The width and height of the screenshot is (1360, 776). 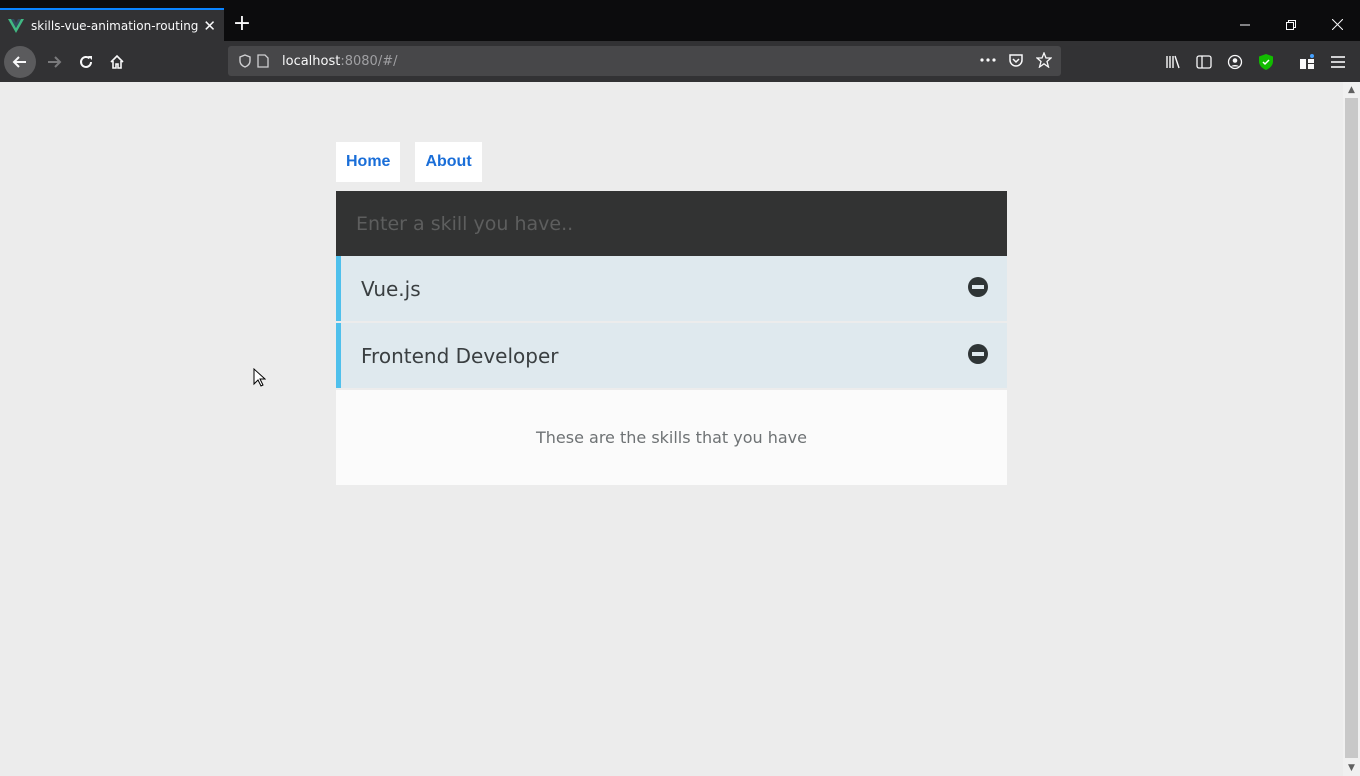 I want to click on new-tab-button: +, so click(x=242, y=24).